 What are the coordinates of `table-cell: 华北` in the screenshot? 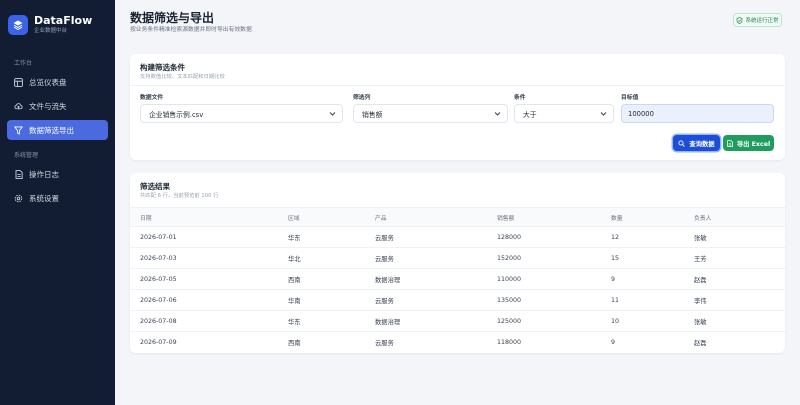 It's located at (294, 259).